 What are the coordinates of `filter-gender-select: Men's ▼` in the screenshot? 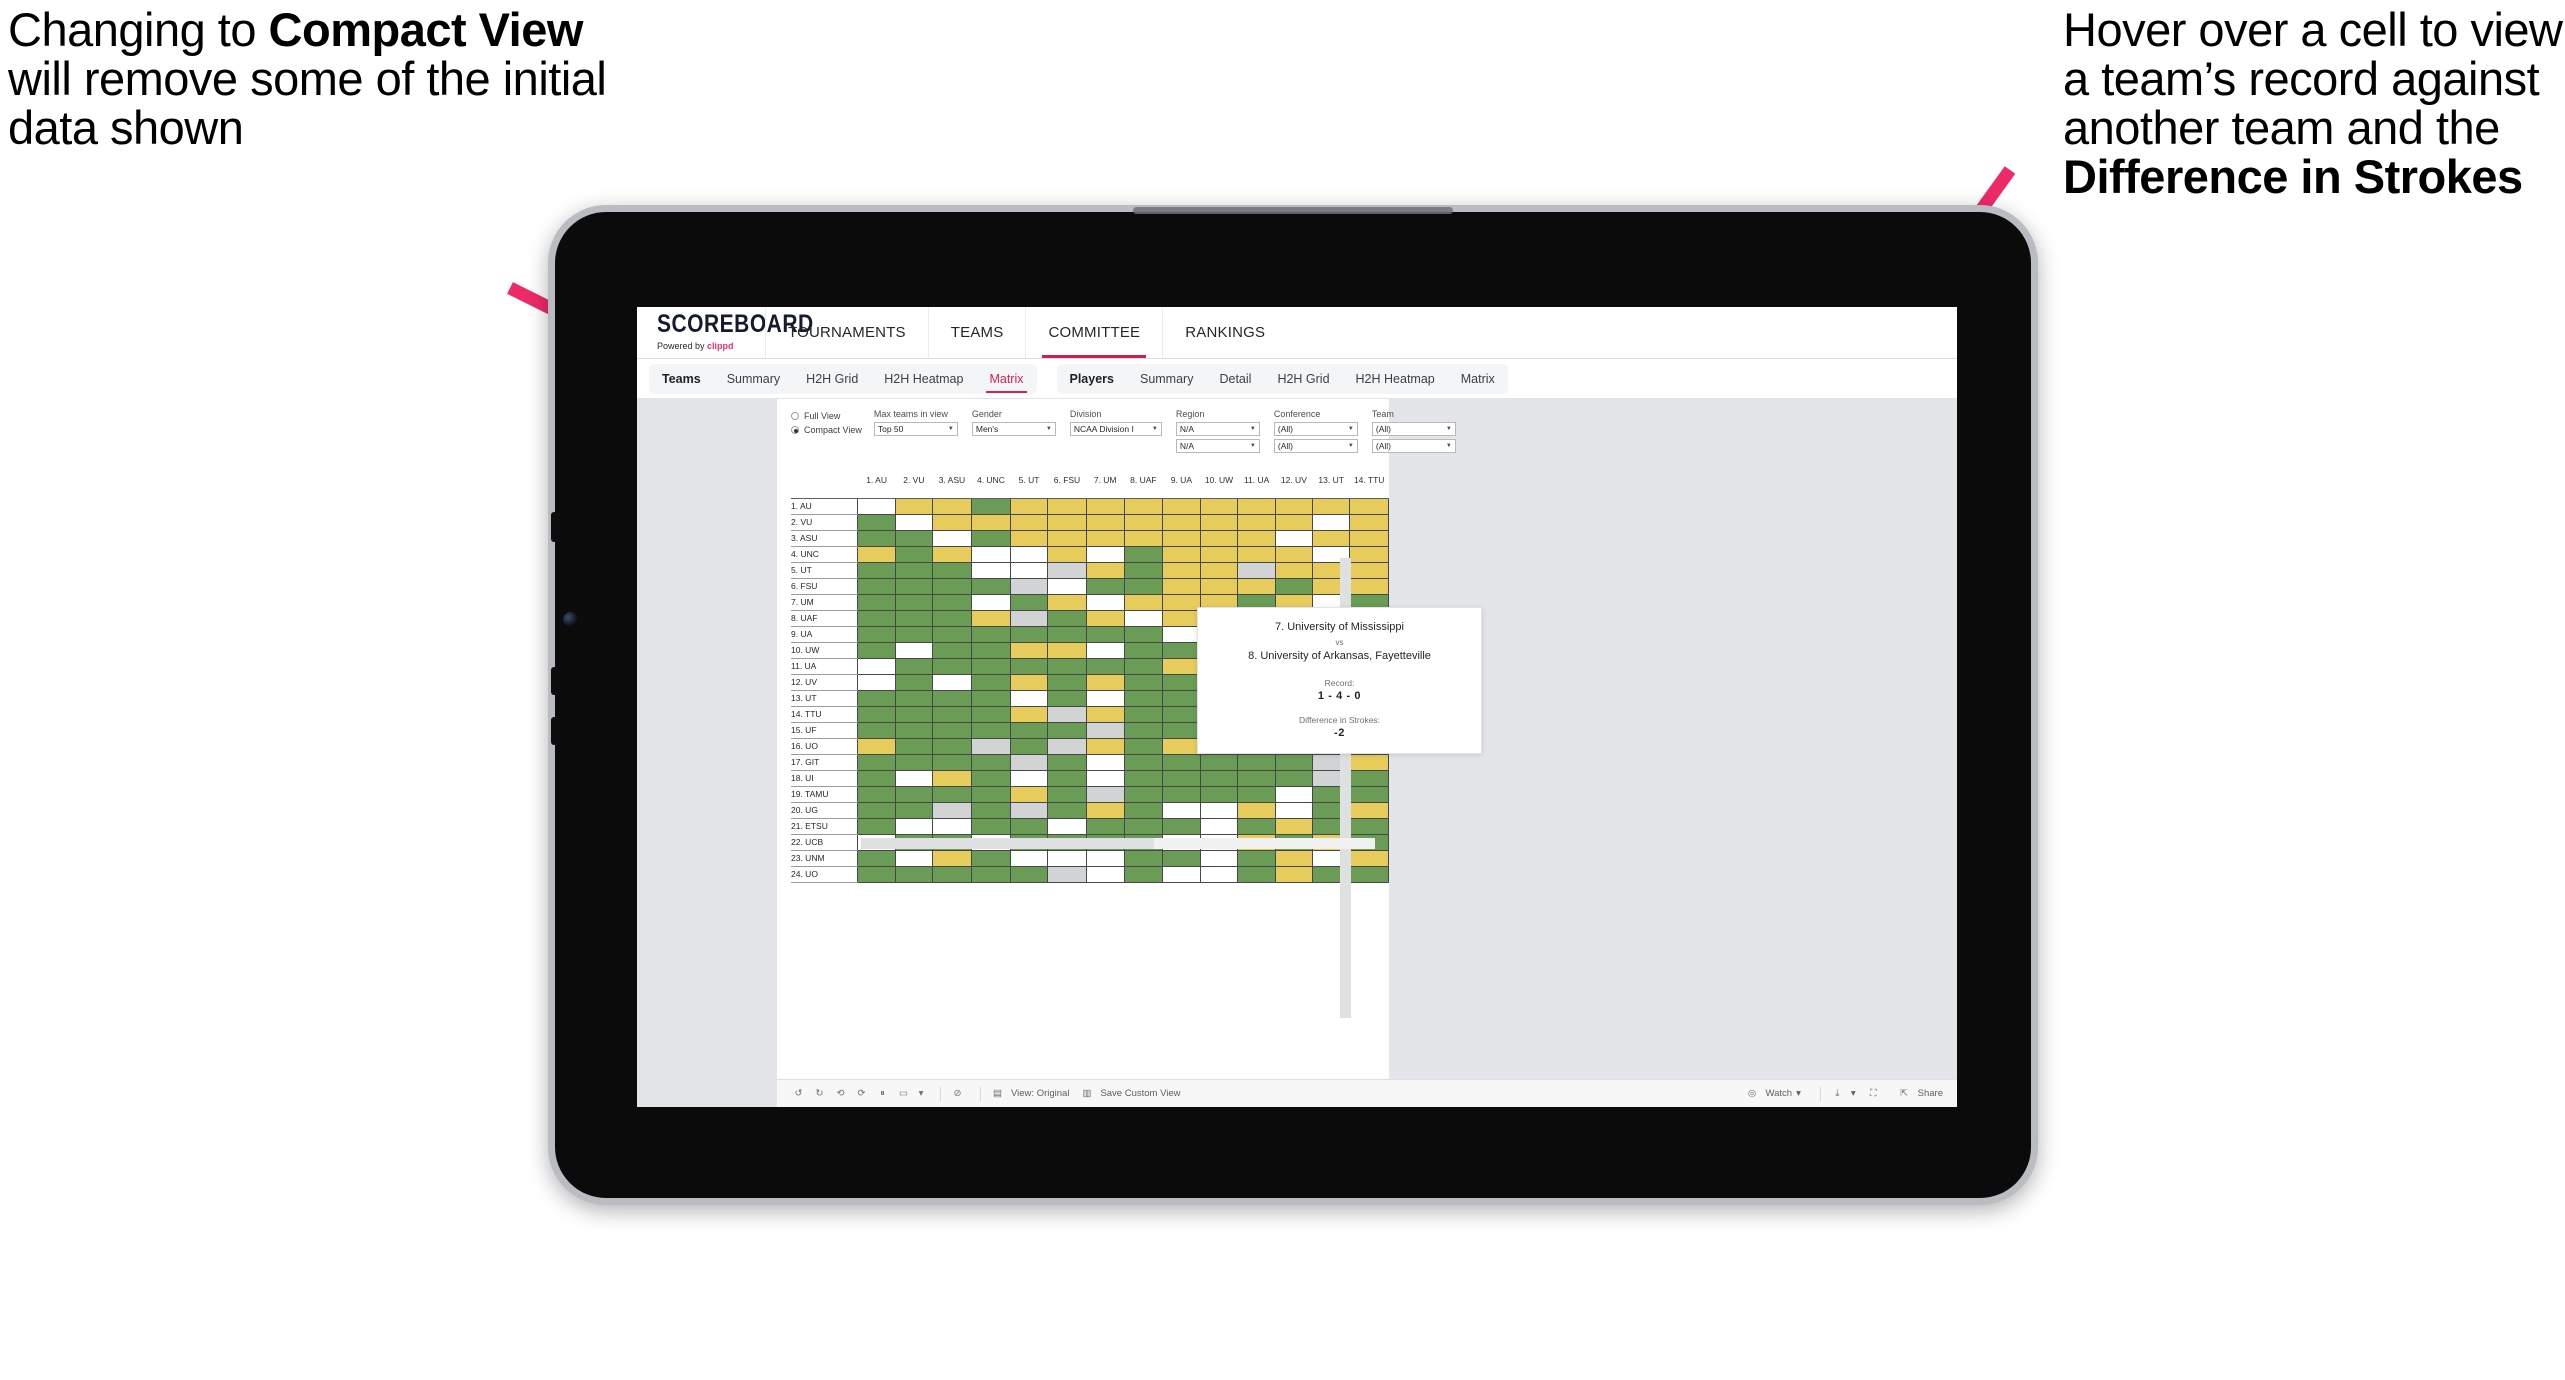 It's located at (1013, 429).